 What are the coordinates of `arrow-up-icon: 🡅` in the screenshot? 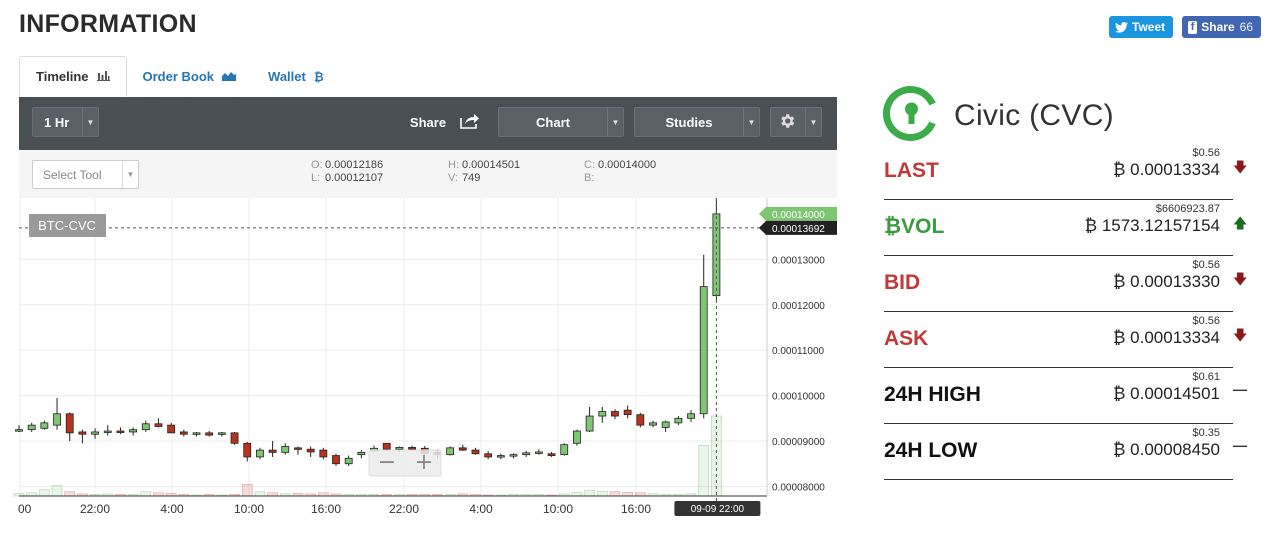 It's located at (1240, 223).